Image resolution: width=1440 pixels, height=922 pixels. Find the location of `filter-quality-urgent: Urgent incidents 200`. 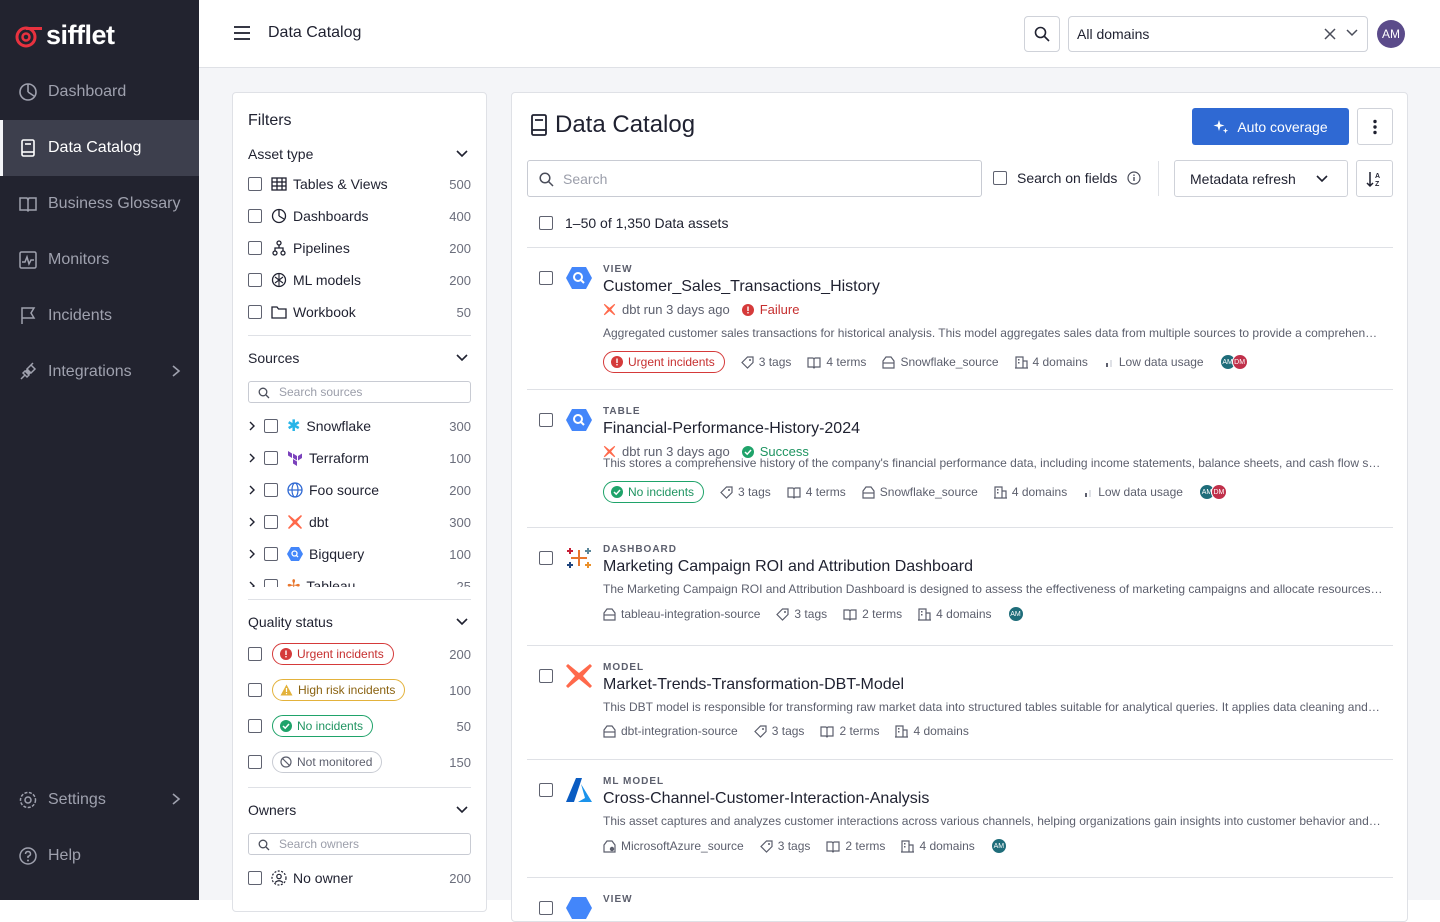

filter-quality-urgent: Urgent incidents 200 is located at coordinates (359, 654).